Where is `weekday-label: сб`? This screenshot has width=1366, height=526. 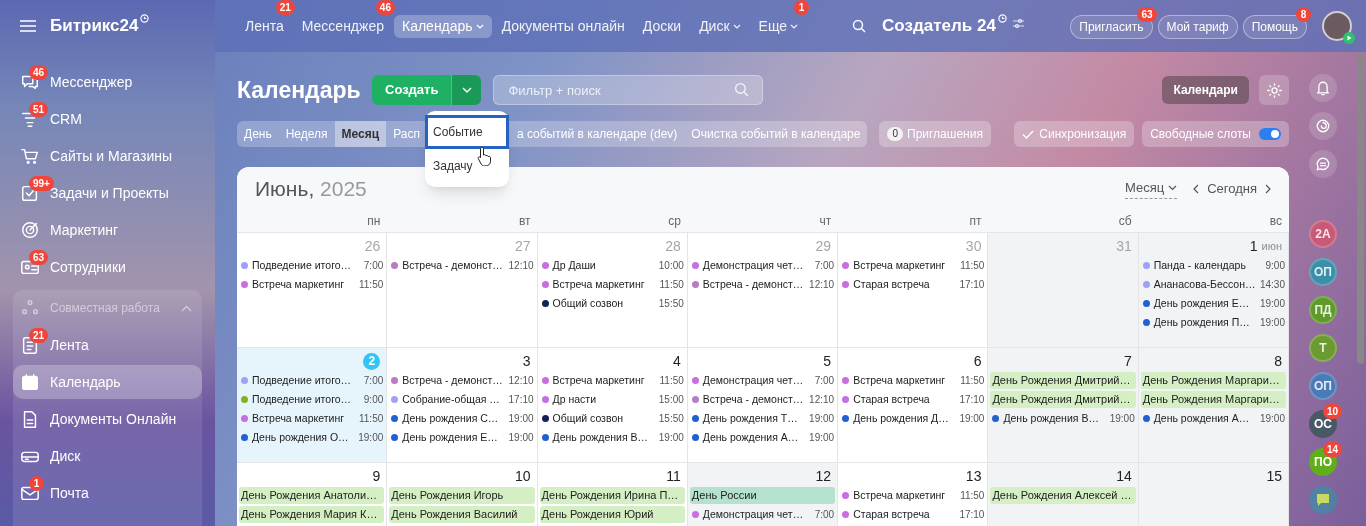 weekday-label: сб is located at coordinates (1125, 221).